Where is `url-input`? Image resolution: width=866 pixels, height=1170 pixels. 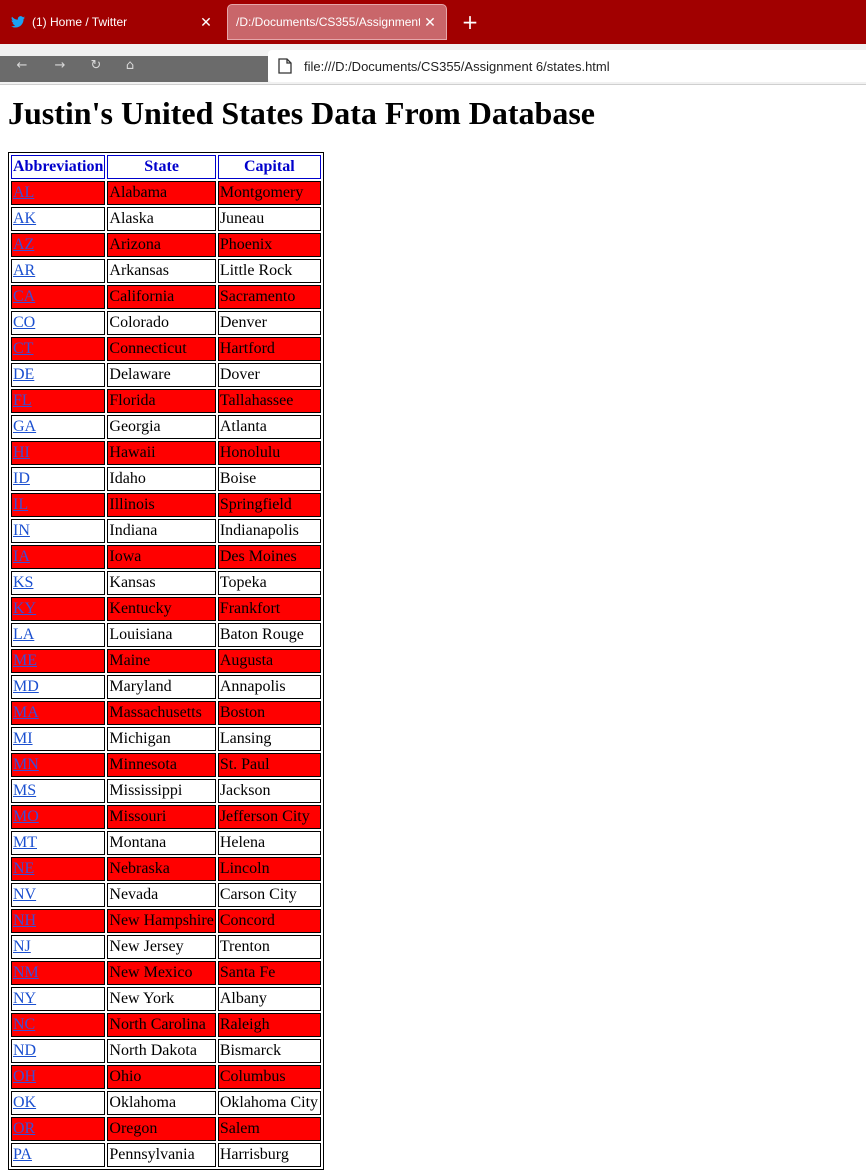
url-input is located at coordinates (574, 66).